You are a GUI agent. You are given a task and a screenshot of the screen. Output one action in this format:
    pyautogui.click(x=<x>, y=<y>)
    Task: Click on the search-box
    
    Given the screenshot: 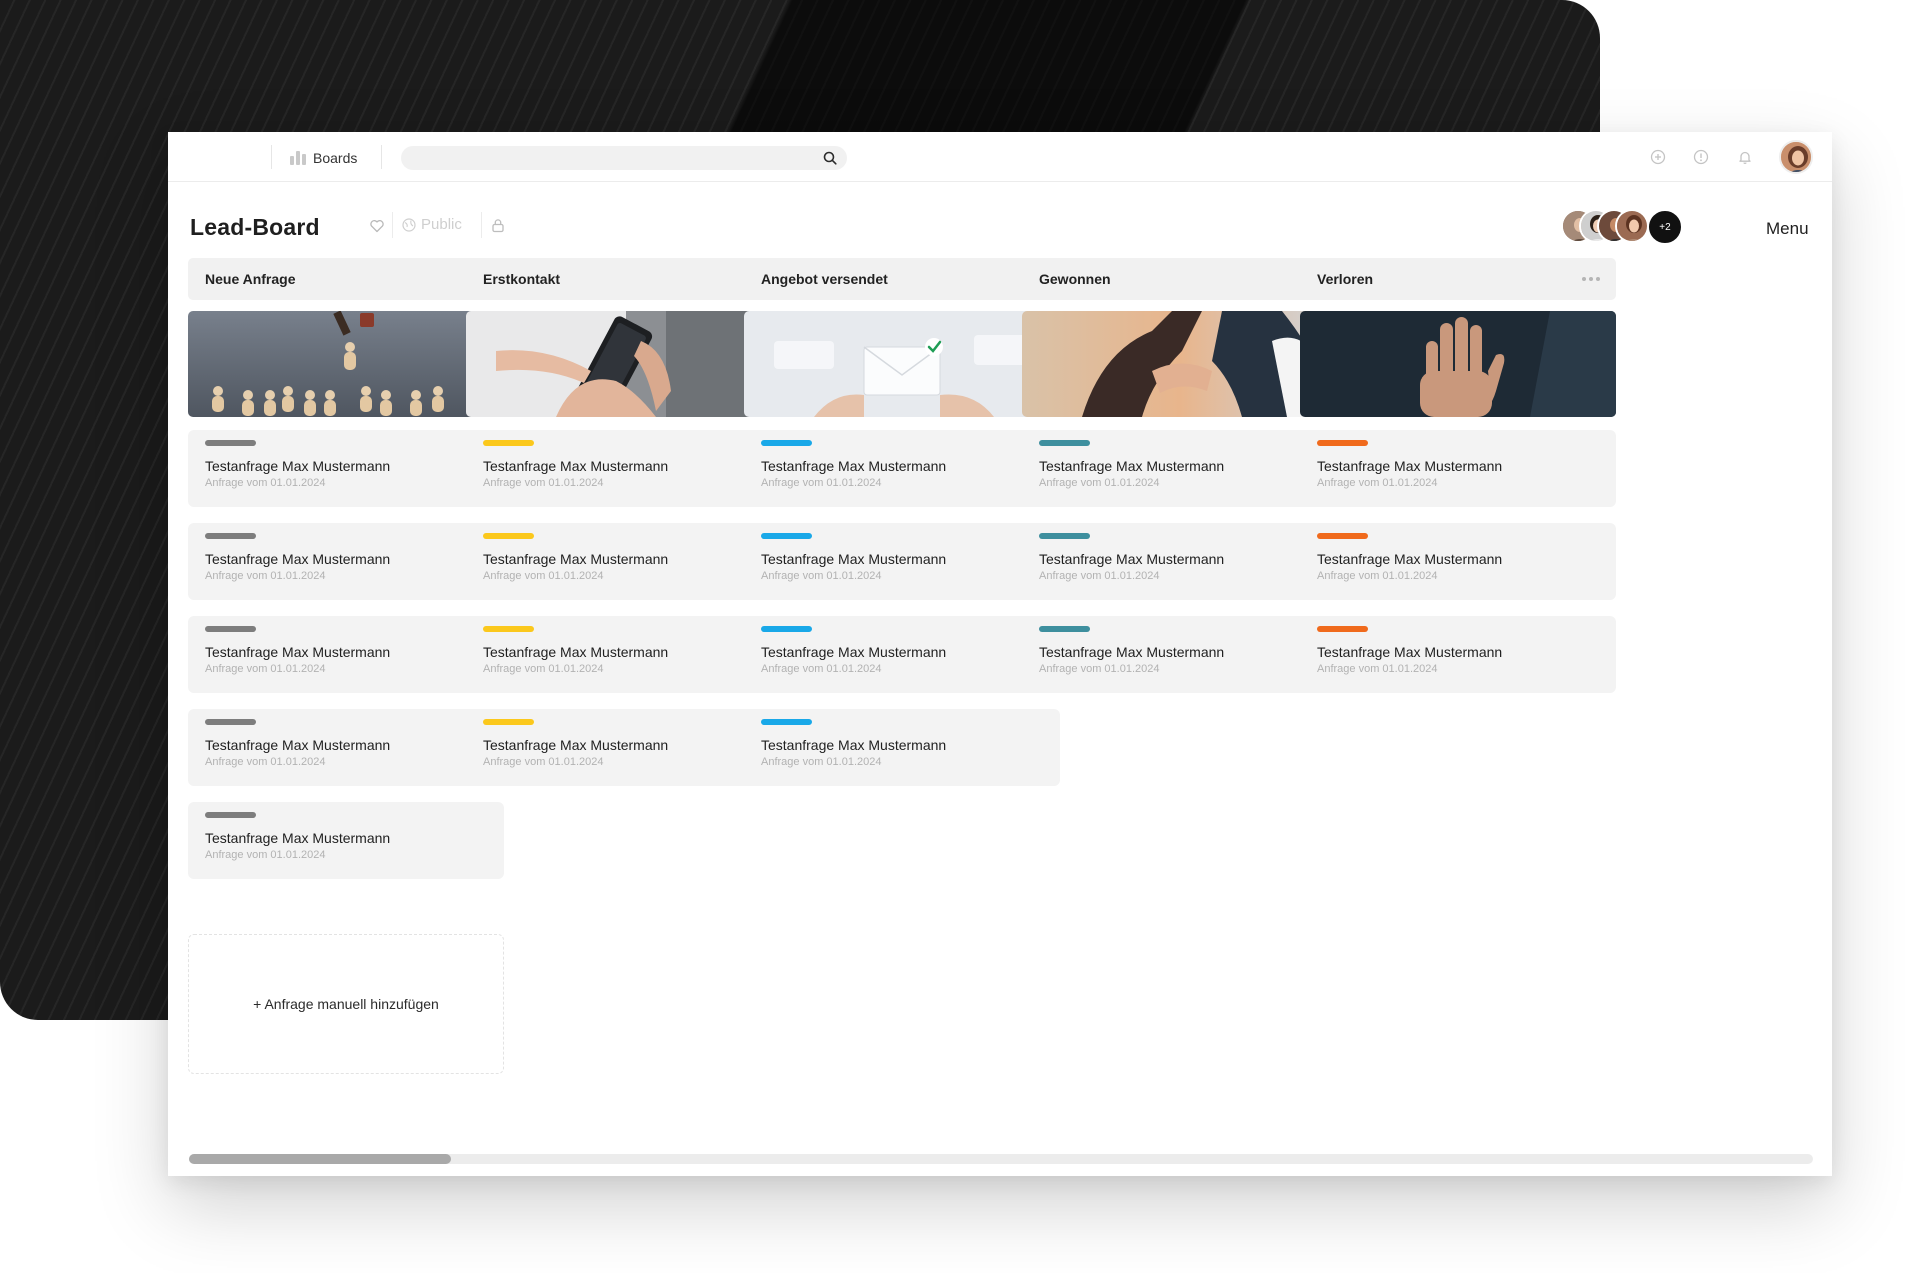 What is the action you would take?
    pyautogui.click(x=624, y=158)
    